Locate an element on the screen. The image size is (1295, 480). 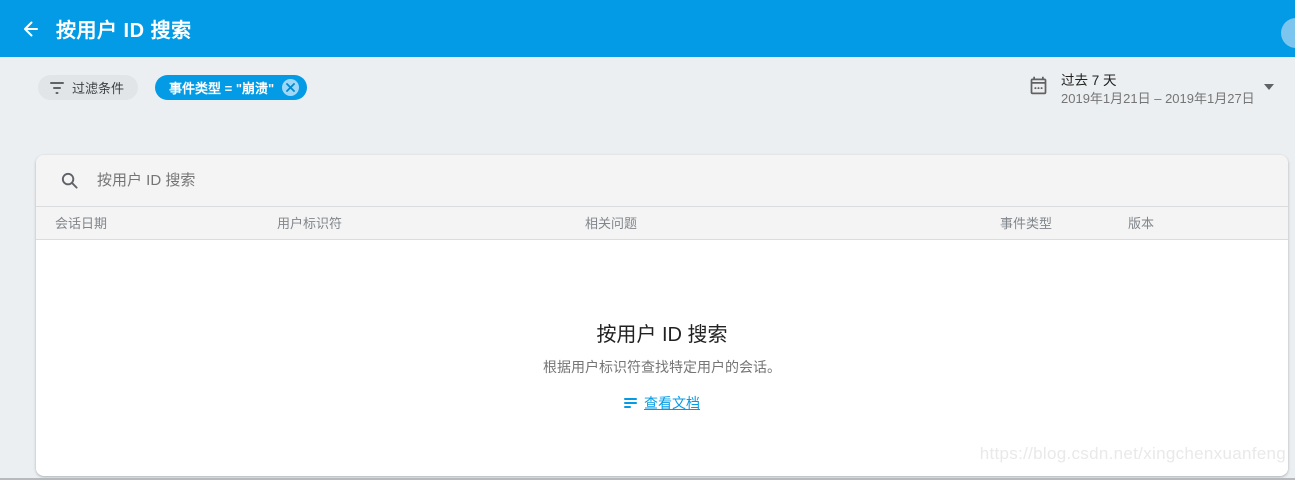
filter-button: 过滤条件 is located at coordinates (88, 87).